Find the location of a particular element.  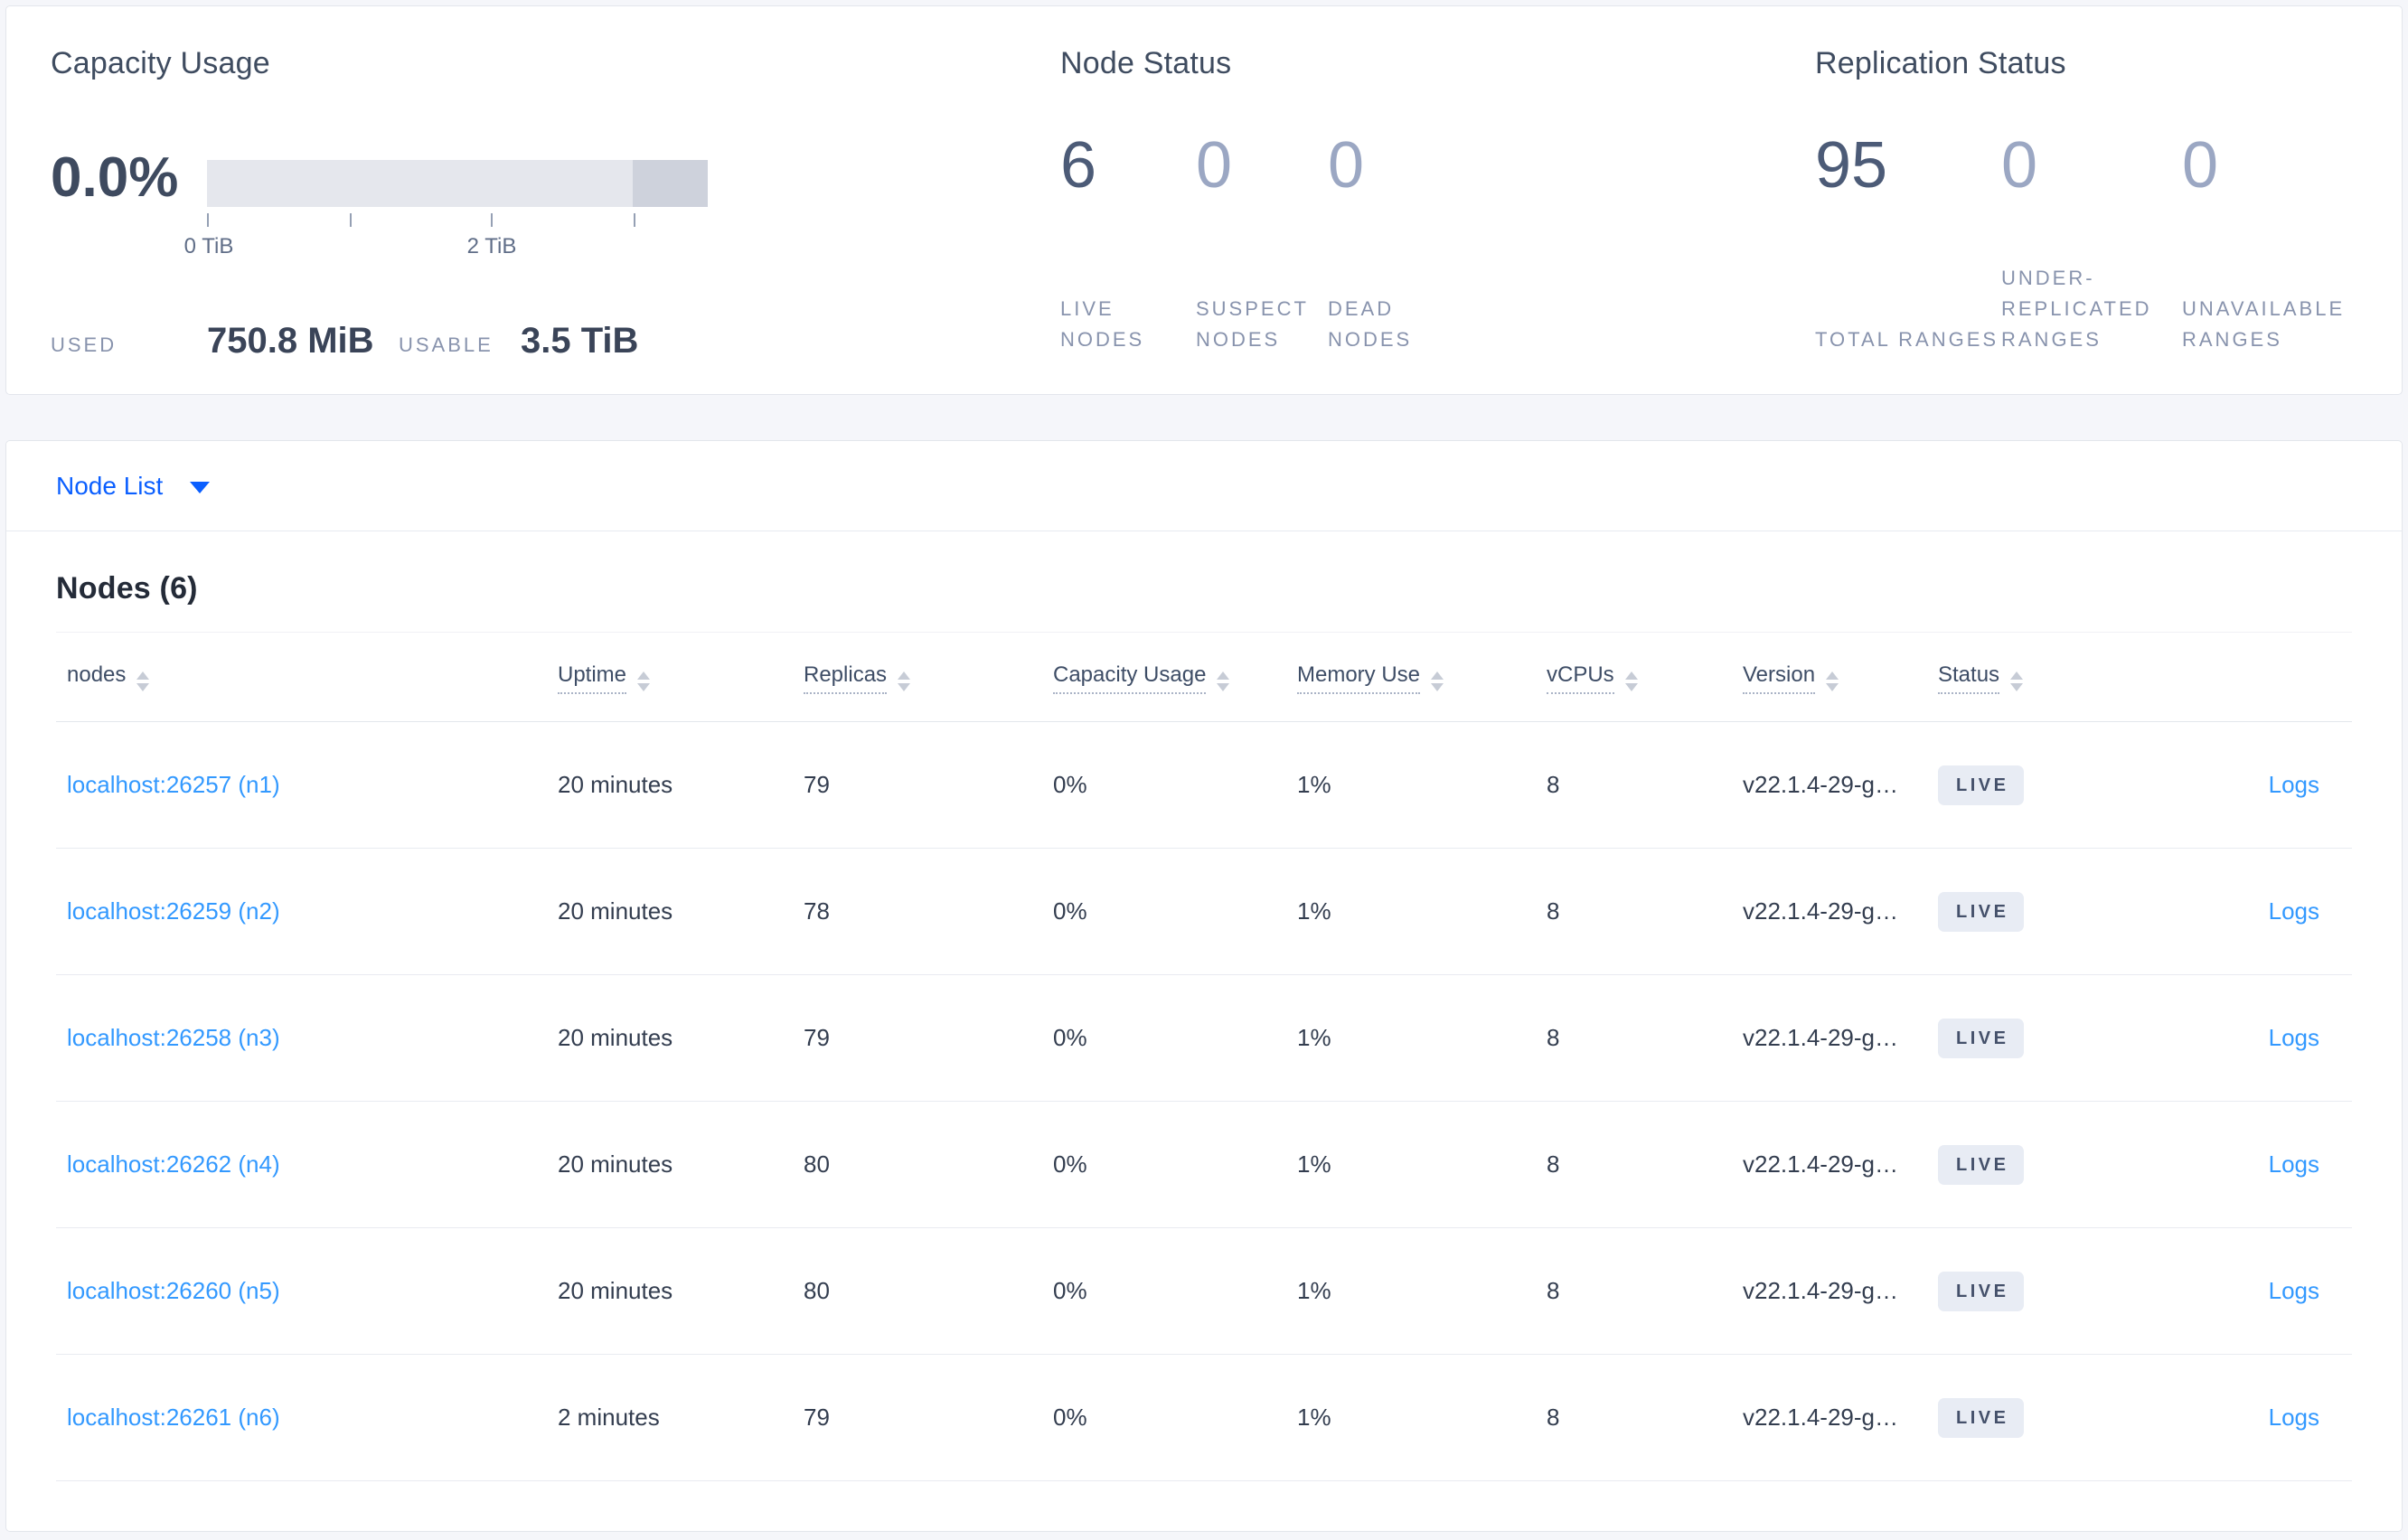

column-header-label: Status is located at coordinates (1969, 678).